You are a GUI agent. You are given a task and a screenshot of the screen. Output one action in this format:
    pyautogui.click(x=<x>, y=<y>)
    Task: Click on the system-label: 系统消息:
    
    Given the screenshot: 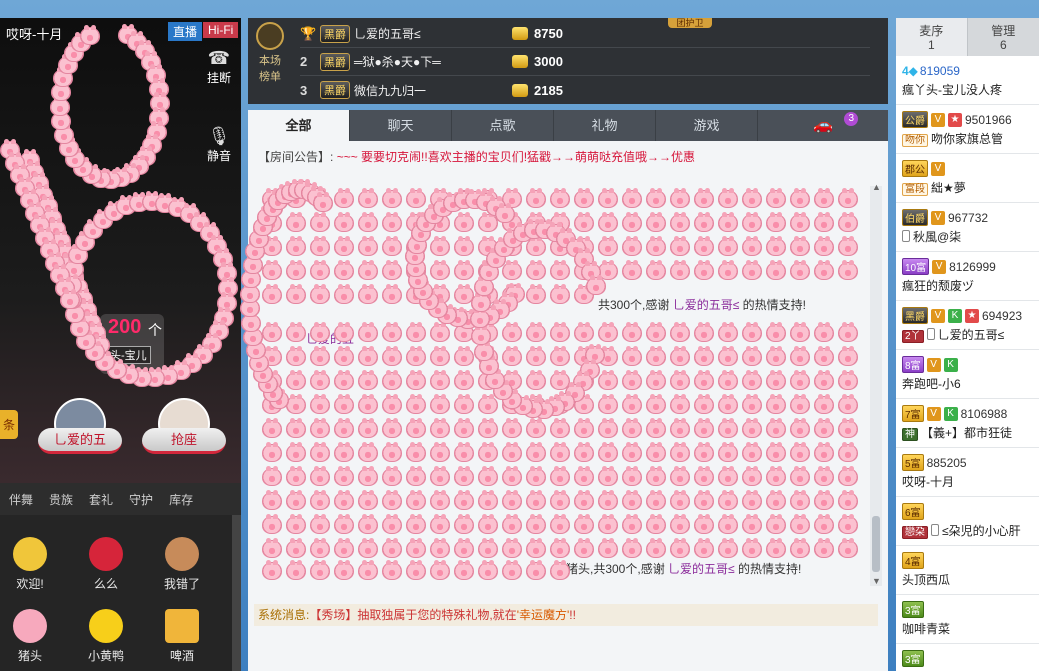 What is the action you would take?
    pyautogui.click(x=284, y=615)
    